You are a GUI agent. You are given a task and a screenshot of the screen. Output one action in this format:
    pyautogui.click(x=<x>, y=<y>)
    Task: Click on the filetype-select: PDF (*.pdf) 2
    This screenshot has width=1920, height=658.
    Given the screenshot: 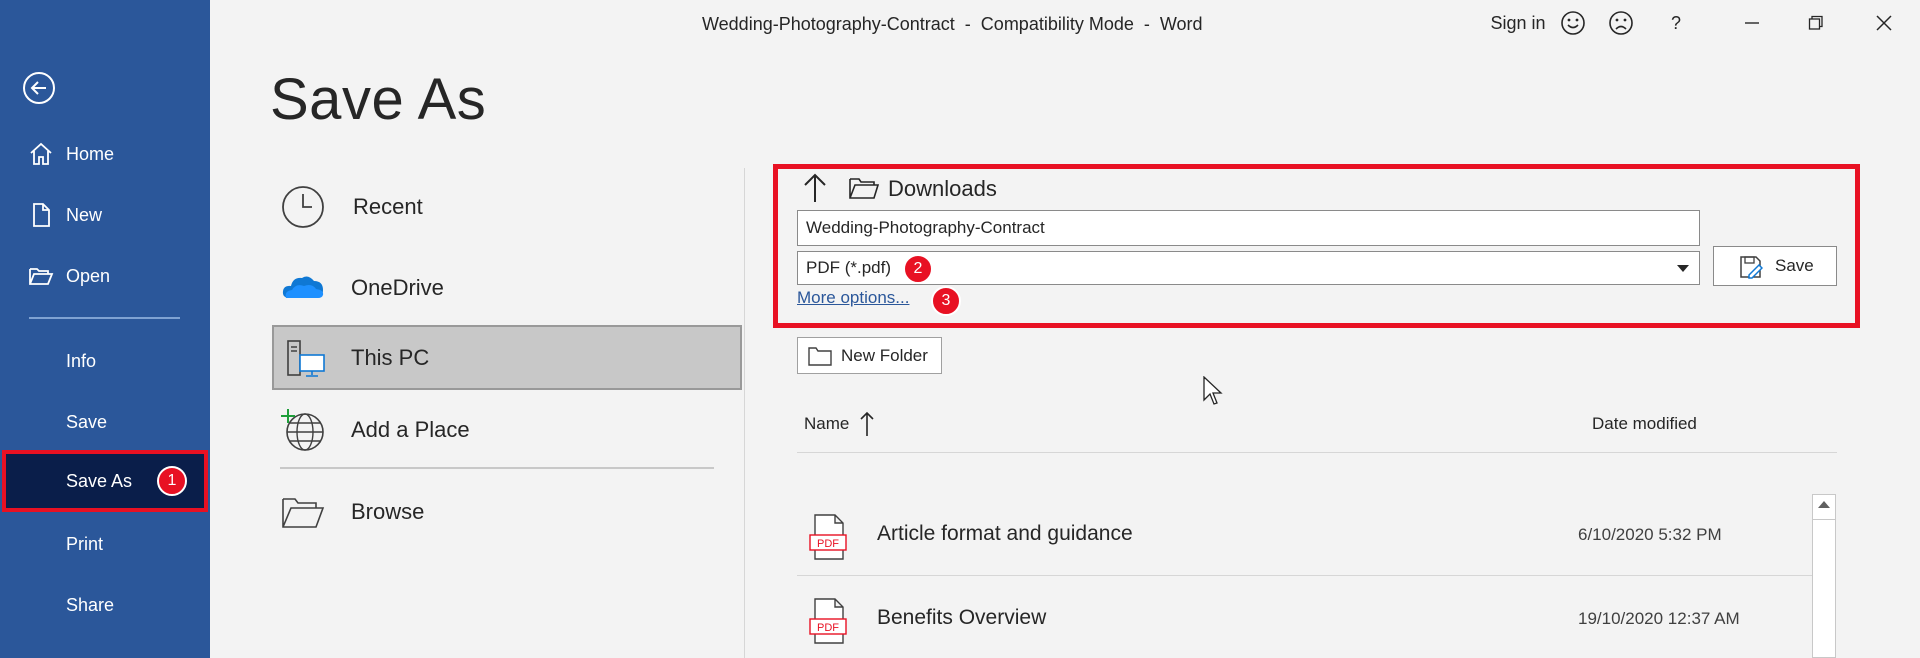 What is the action you would take?
    pyautogui.click(x=1248, y=268)
    